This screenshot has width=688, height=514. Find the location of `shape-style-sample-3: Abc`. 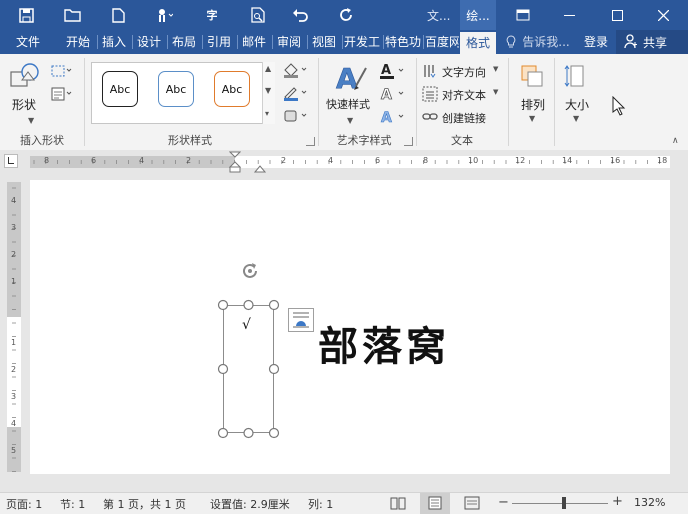

shape-style-sample-3: Abc is located at coordinates (232, 89).